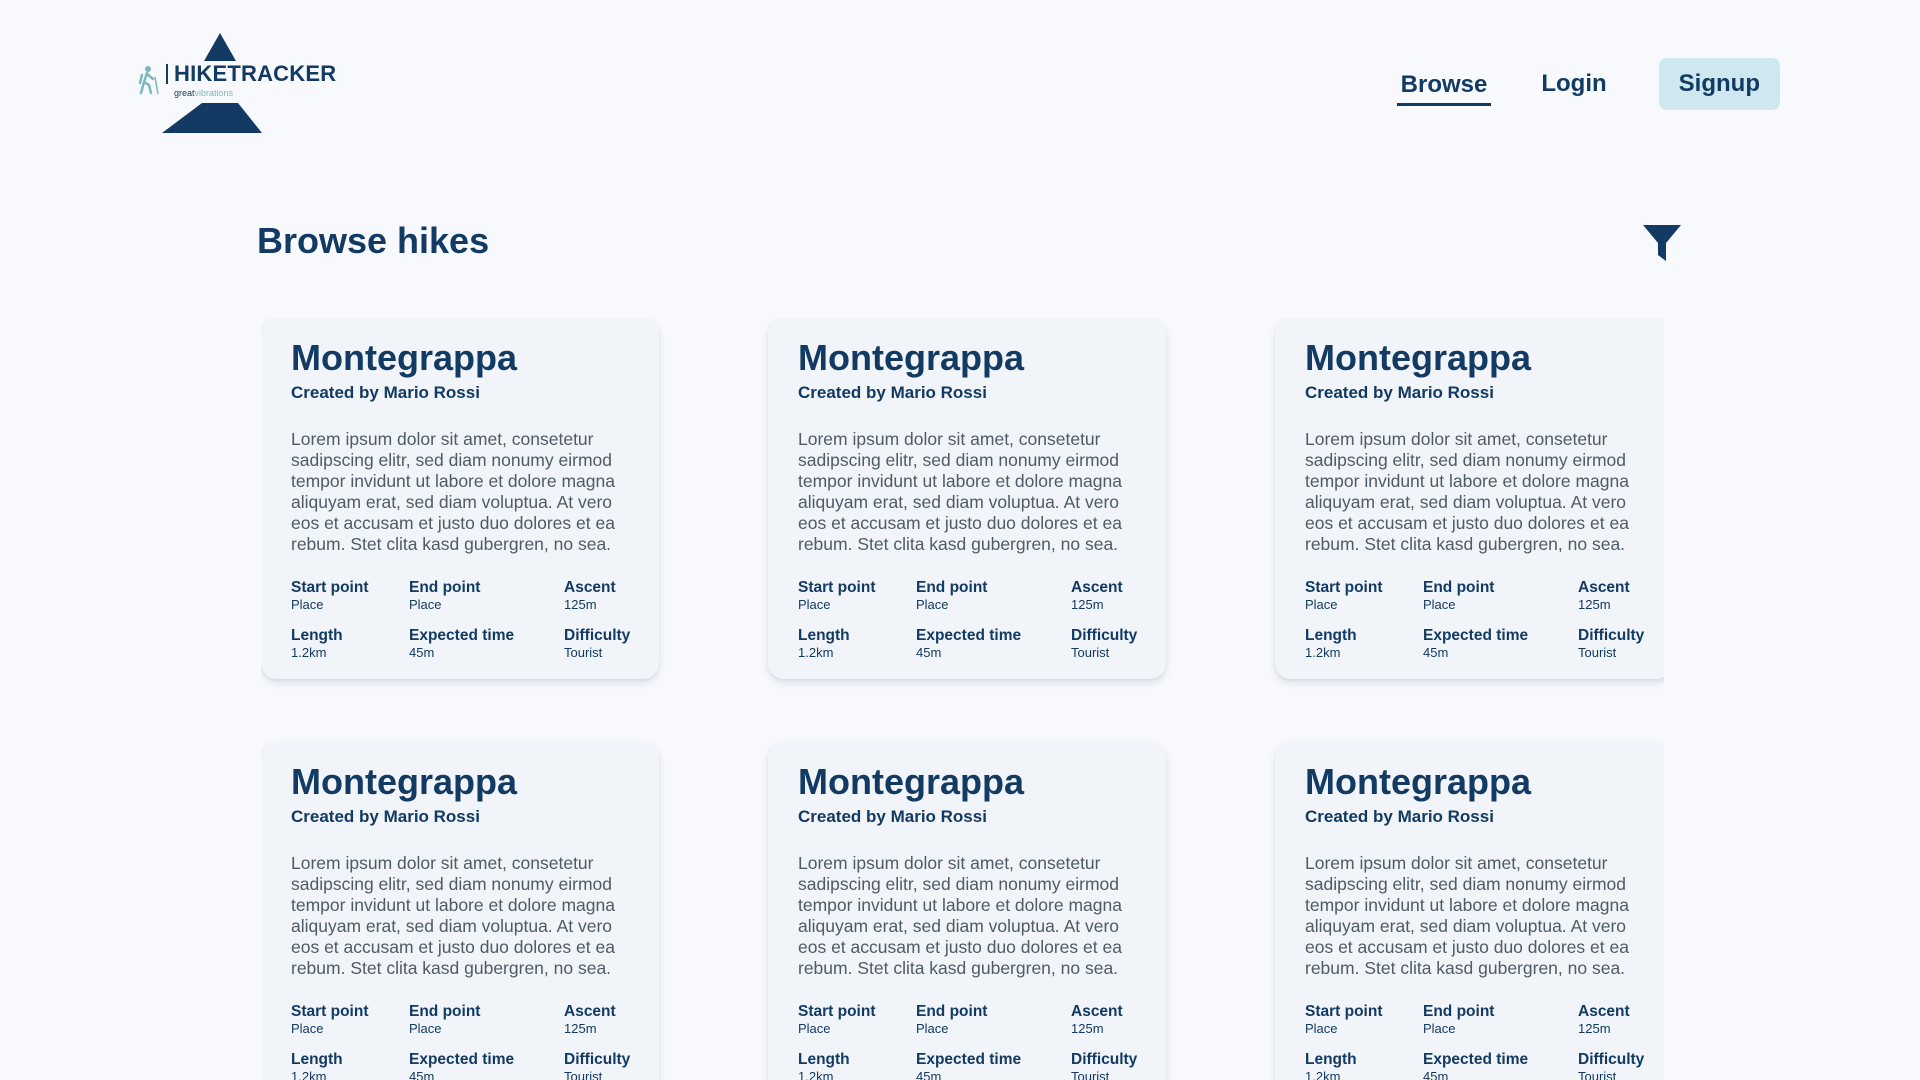 This screenshot has width=1920, height=1080. Describe the element at coordinates (1444, 84) in the screenshot. I see `nav-browse-link: Browse` at that location.